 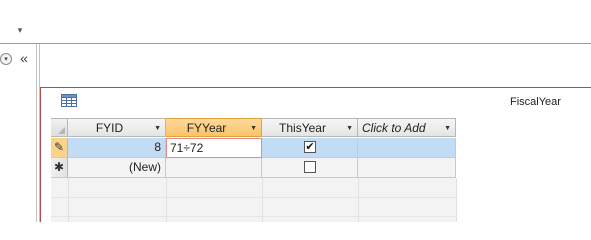 What do you see at coordinates (59, 127) in the screenshot?
I see `select-all-corner` at bounding box center [59, 127].